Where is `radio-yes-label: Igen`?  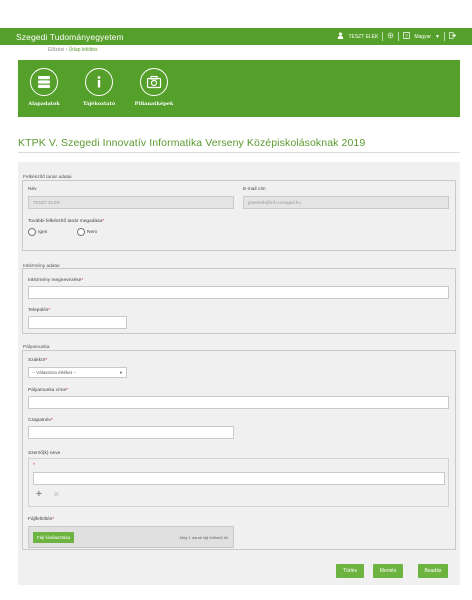 radio-yes-label: Igen is located at coordinates (43, 232).